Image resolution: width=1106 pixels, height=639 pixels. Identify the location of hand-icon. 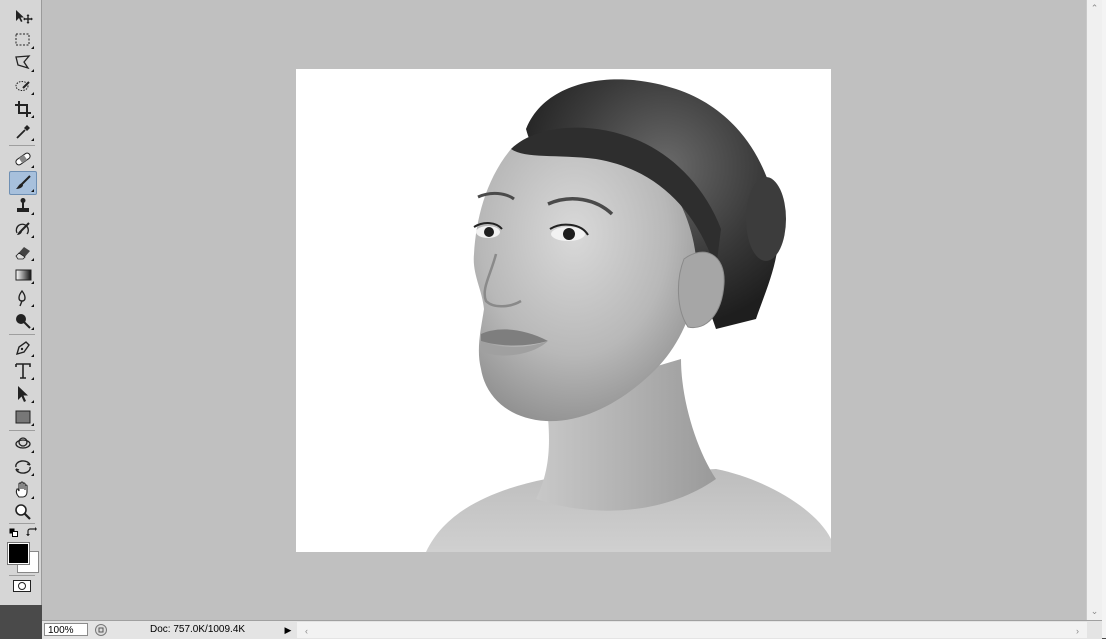
(21, 489).